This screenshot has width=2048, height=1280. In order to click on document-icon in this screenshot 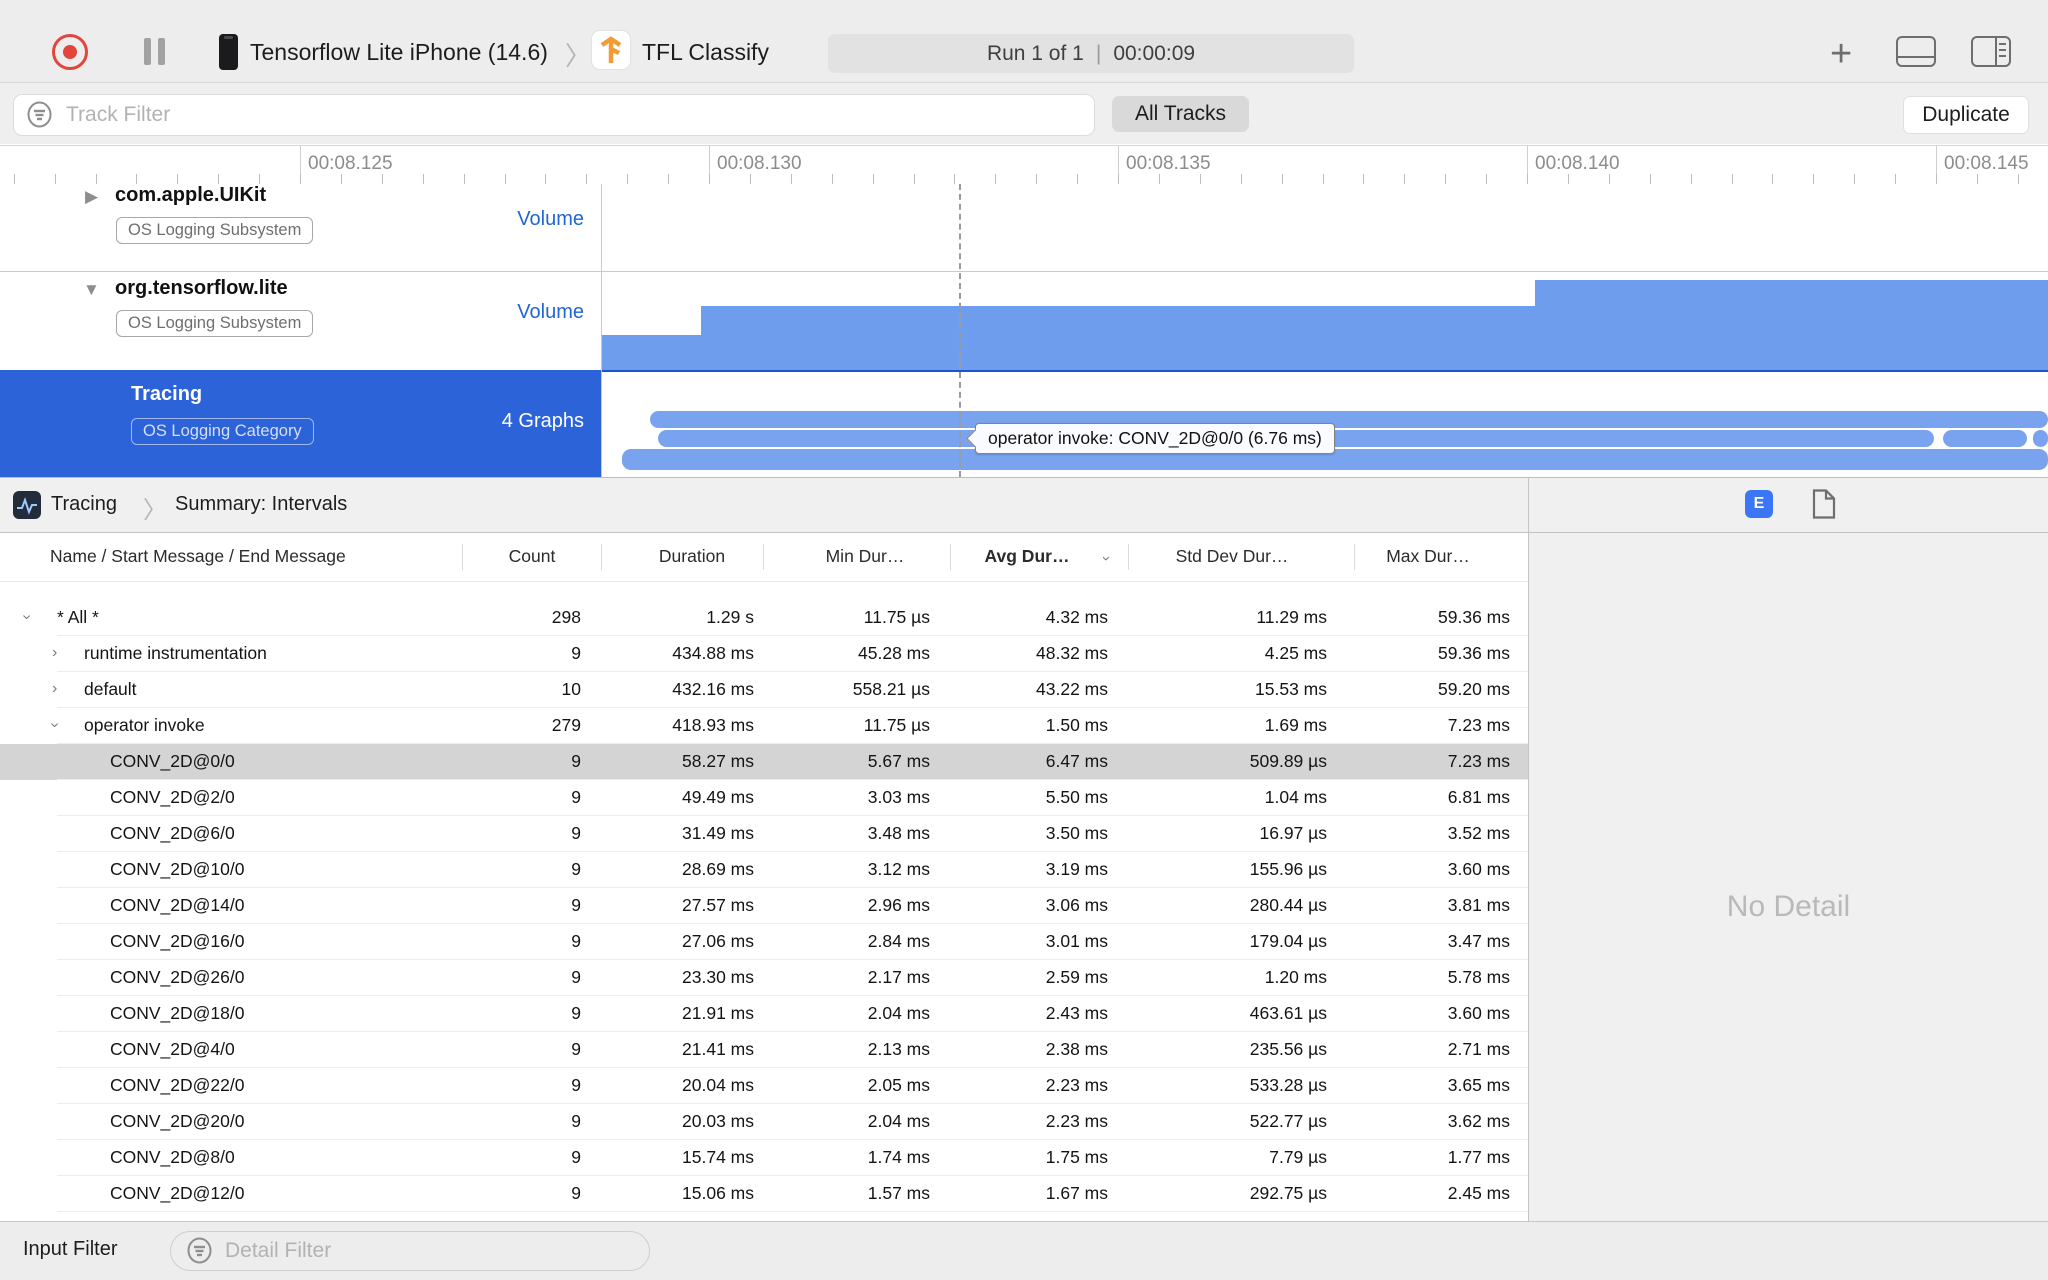, I will do `click(1824, 504)`.